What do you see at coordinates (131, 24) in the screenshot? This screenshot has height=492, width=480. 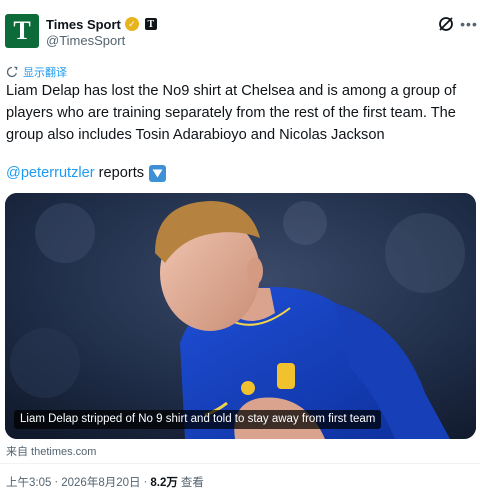 I see `verified-badge-icon: ✓` at bounding box center [131, 24].